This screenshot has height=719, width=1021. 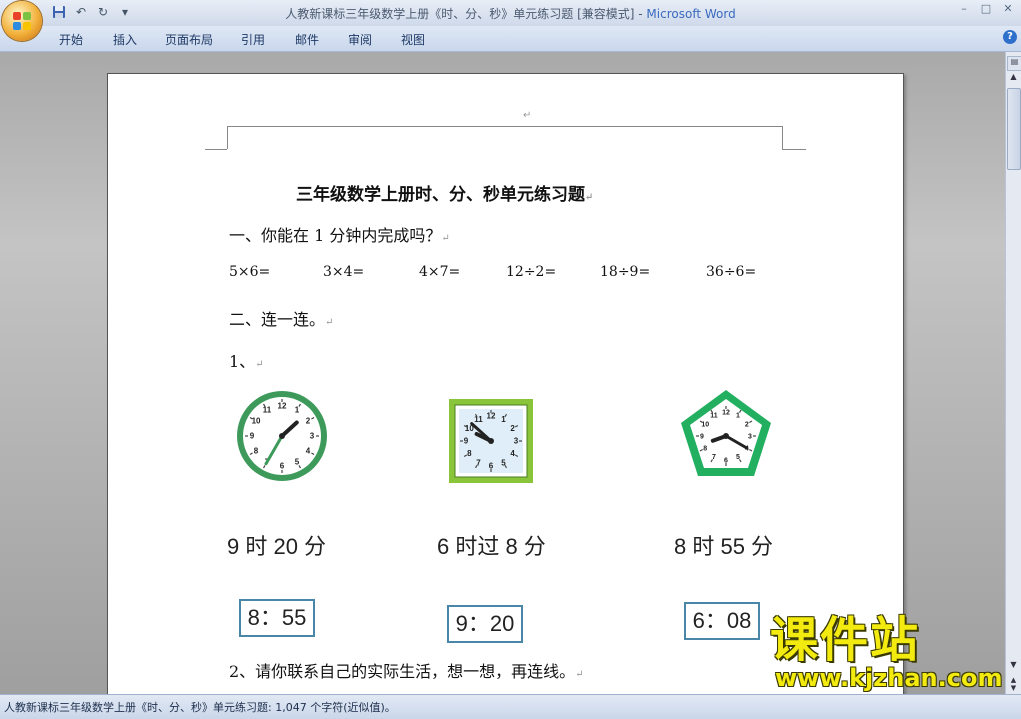 What do you see at coordinates (722, 621) in the screenshot?
I see `digital-time-box: 6：08` at bounding box center [722, 621].